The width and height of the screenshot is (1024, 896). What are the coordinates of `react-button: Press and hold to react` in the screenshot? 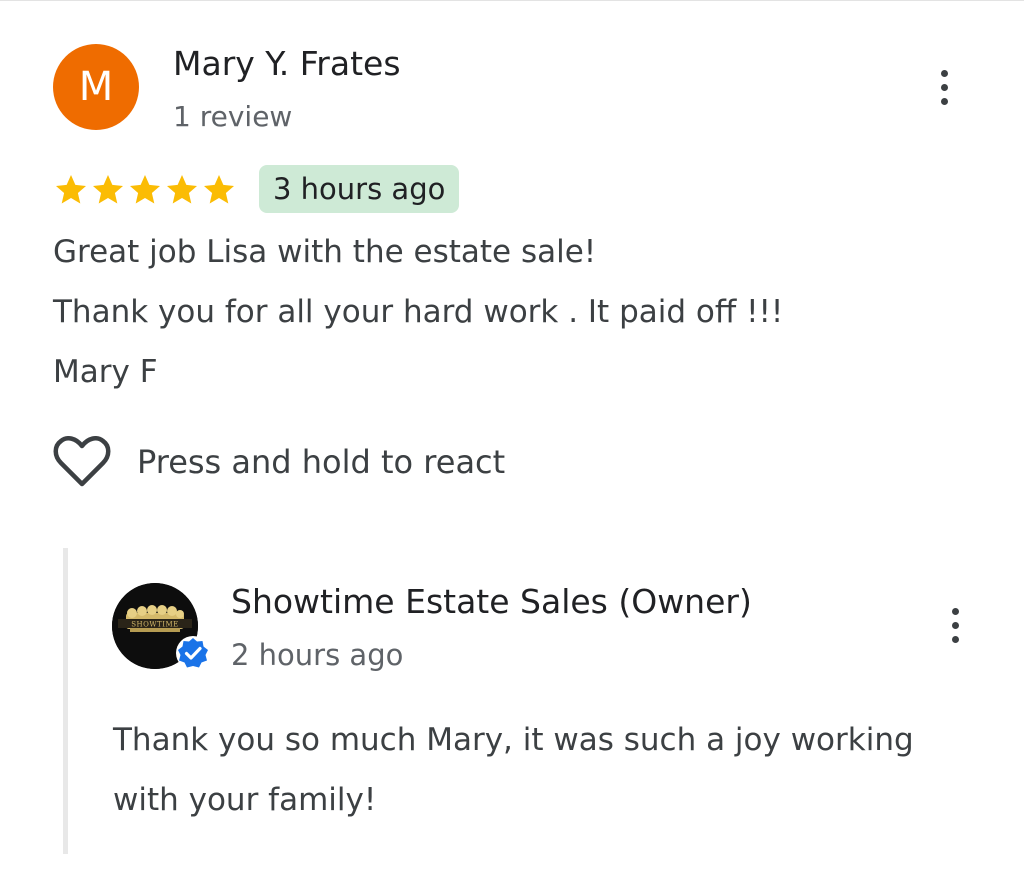 It's located at (279, 462).